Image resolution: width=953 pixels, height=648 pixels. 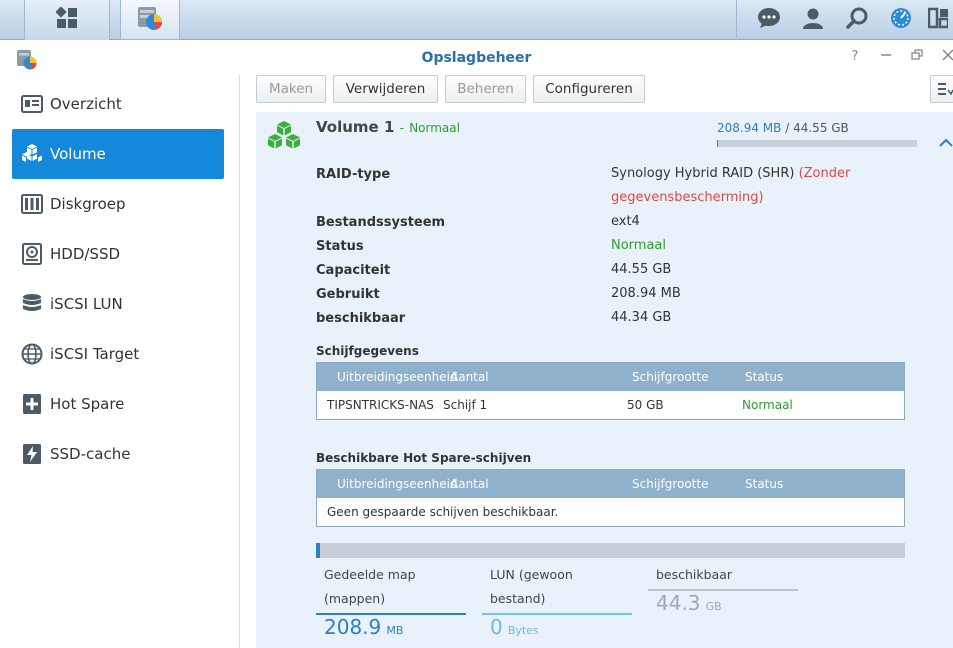 What do you see at coordinates (291, 89) in the screenshot?
I see `create-button: Maken` at bounding box center [291, 89].